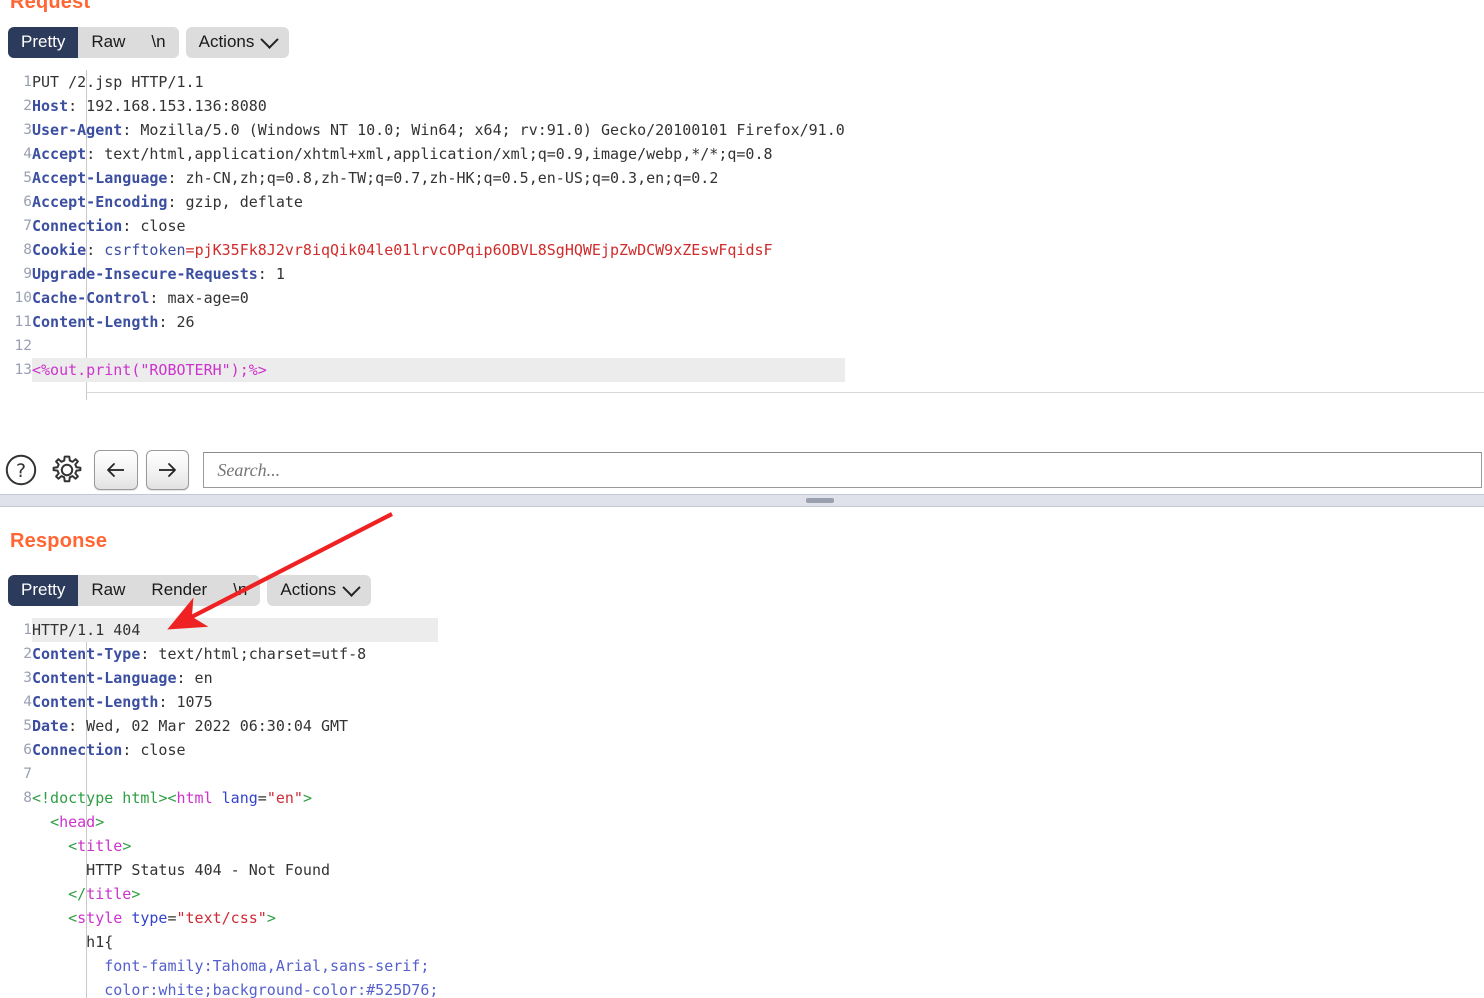  Describe the element at coordinates (43, 590) in the screenshot. I see `response-tab-pretty: Pretty` at that location.